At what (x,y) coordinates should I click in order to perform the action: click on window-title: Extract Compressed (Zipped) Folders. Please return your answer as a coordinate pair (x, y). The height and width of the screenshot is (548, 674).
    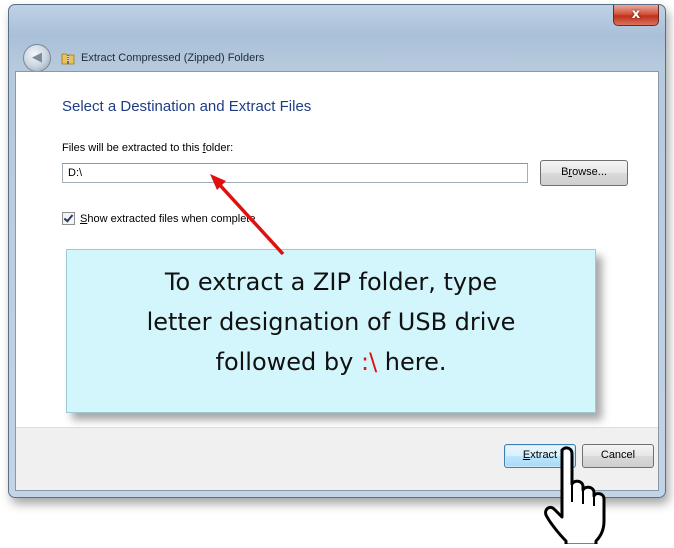
    Looking at the image, I should click on (173, 58).